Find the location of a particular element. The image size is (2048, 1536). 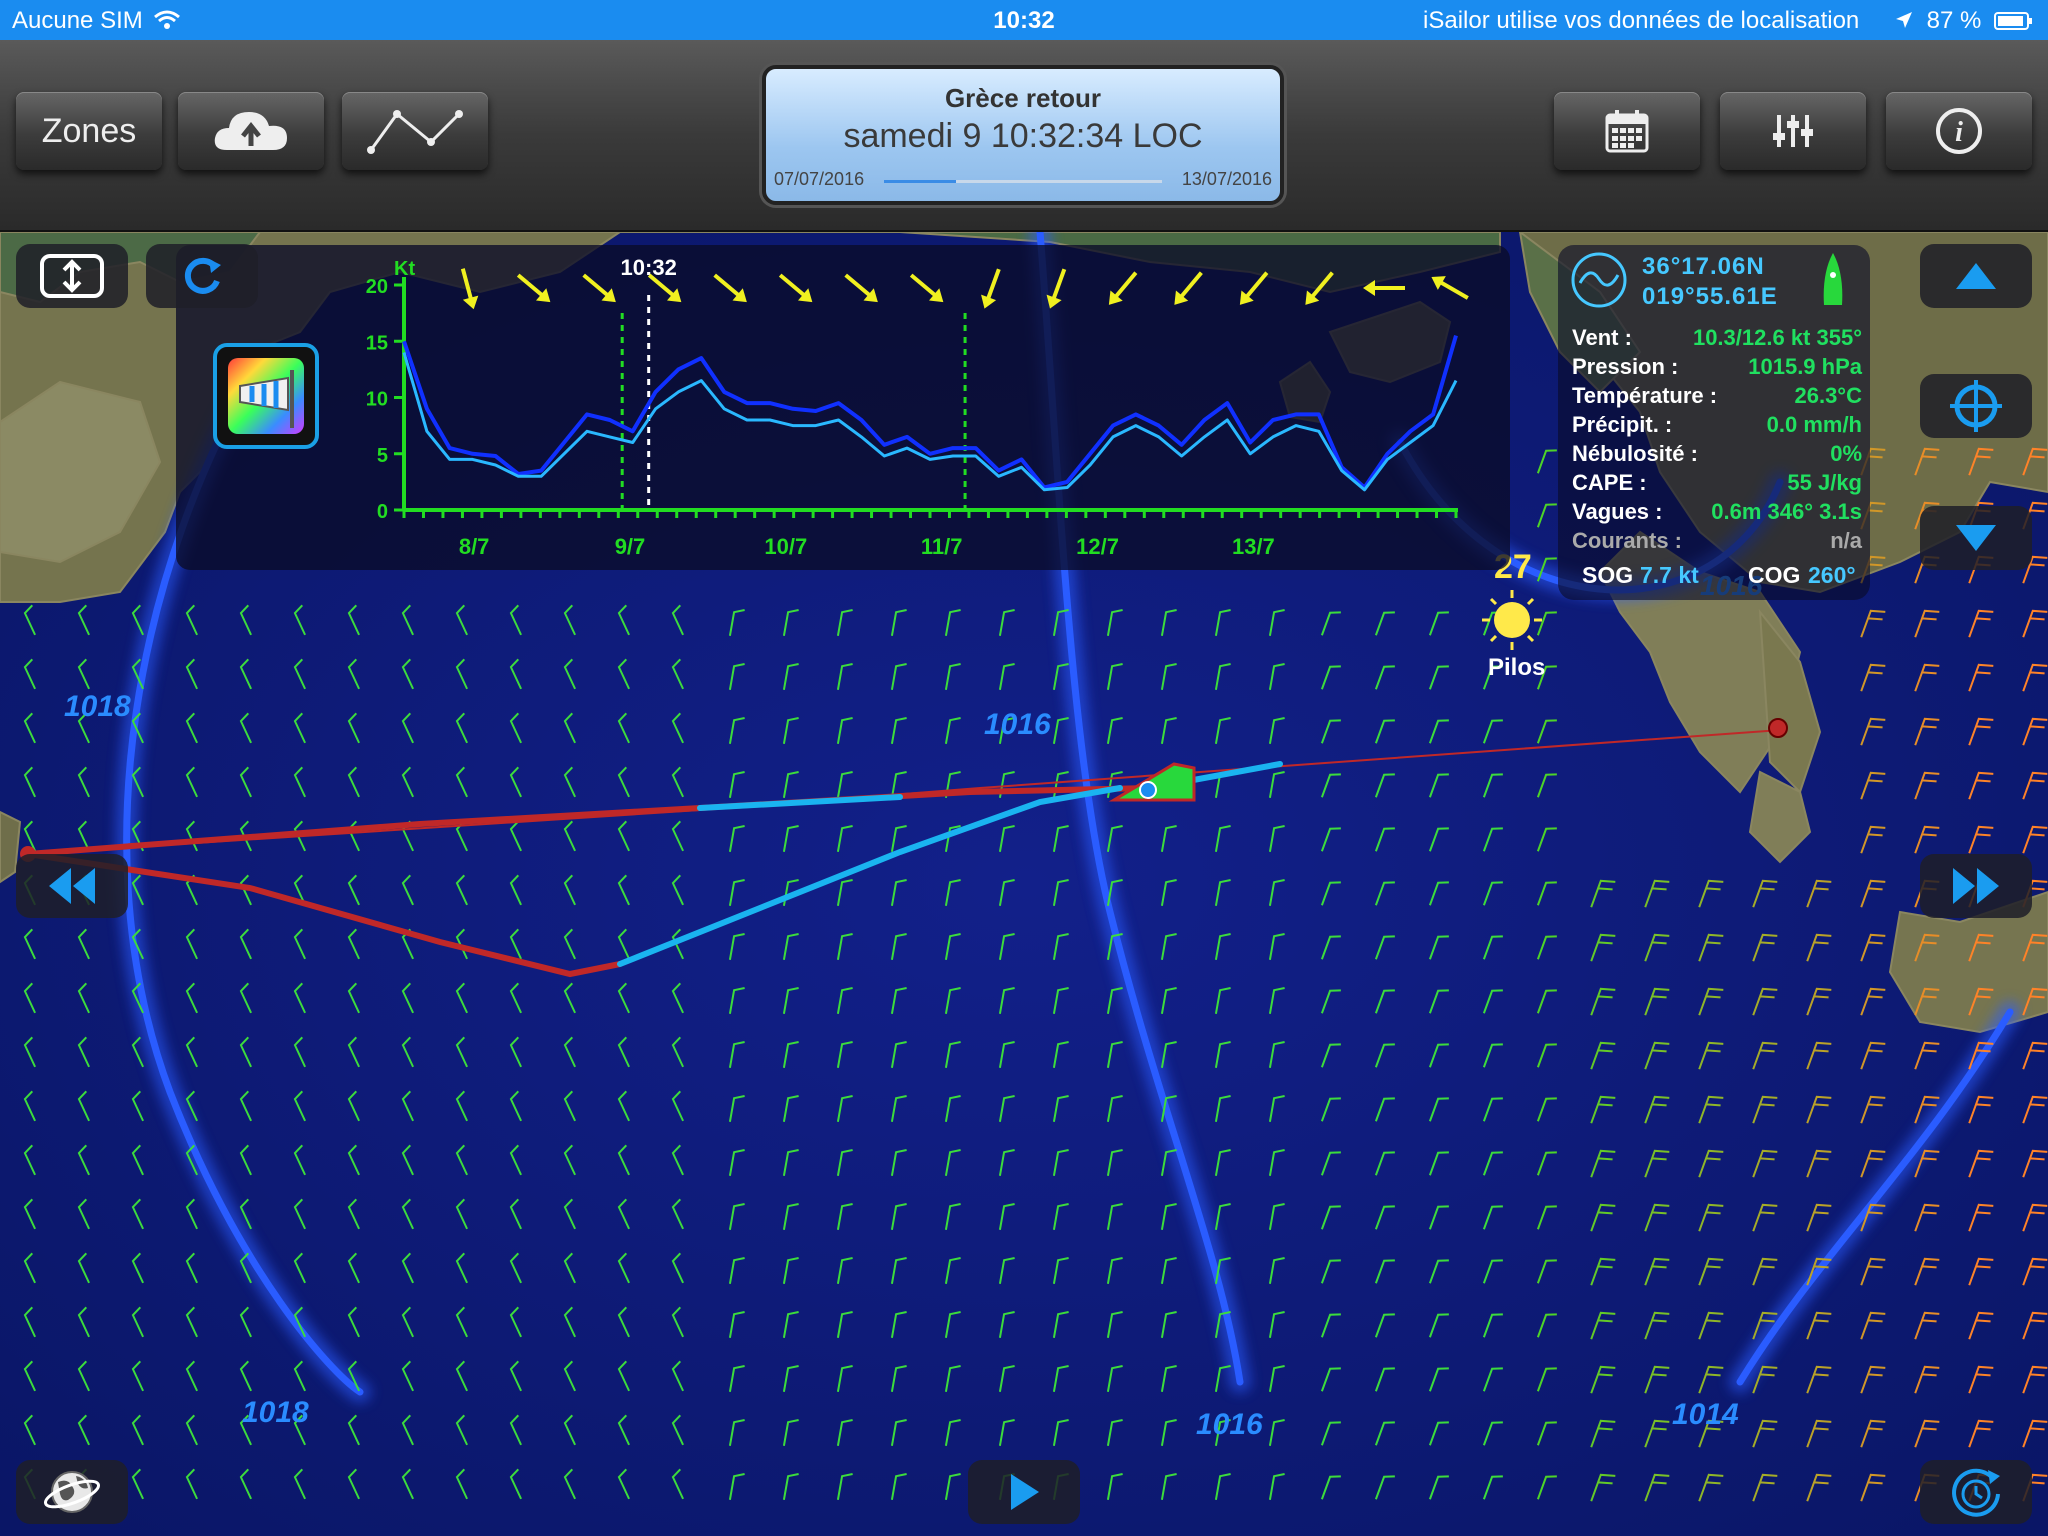

windsock-button is located at coordinates (266, 396).